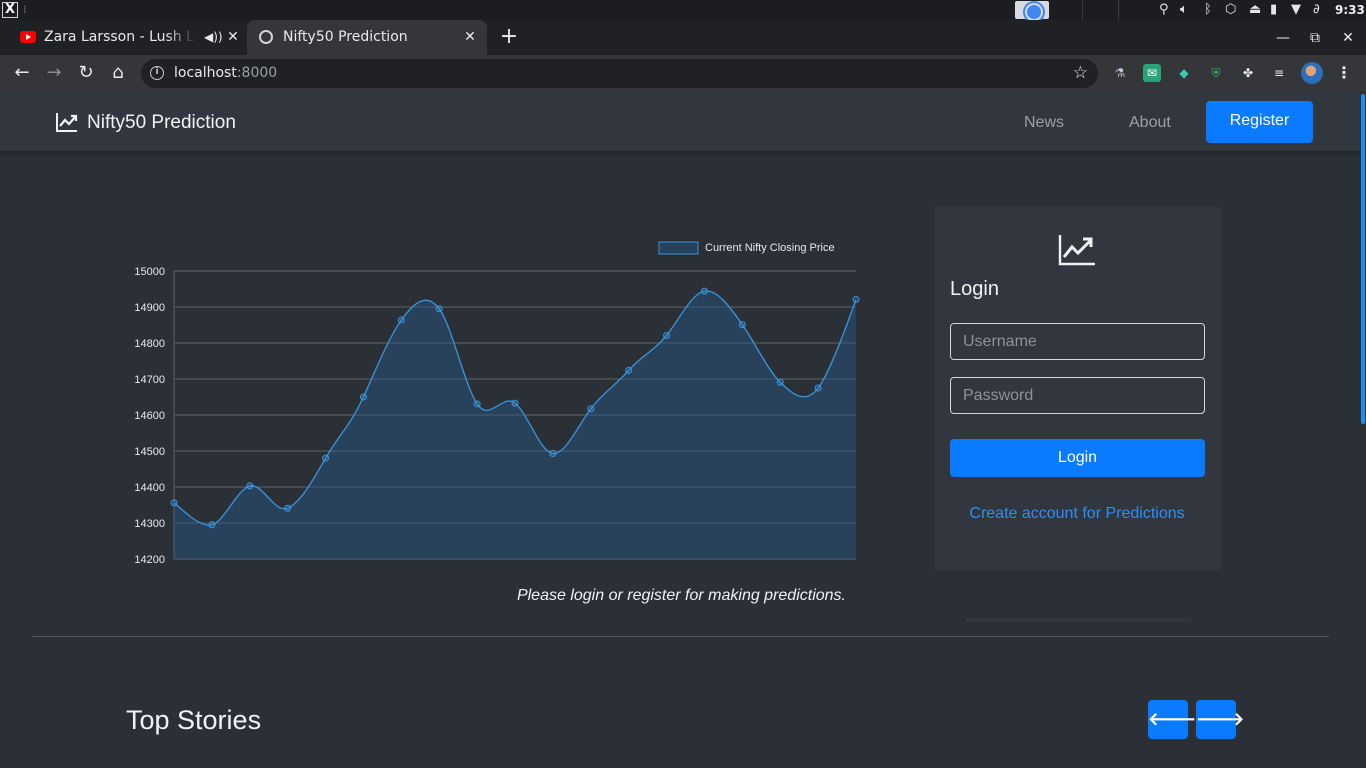 This screenshot has height=768, width=1366. What do you see at coordinates (1076, 250) in the screenshot?
I see `chart-line-icon` at bounding box center [1076, 250].